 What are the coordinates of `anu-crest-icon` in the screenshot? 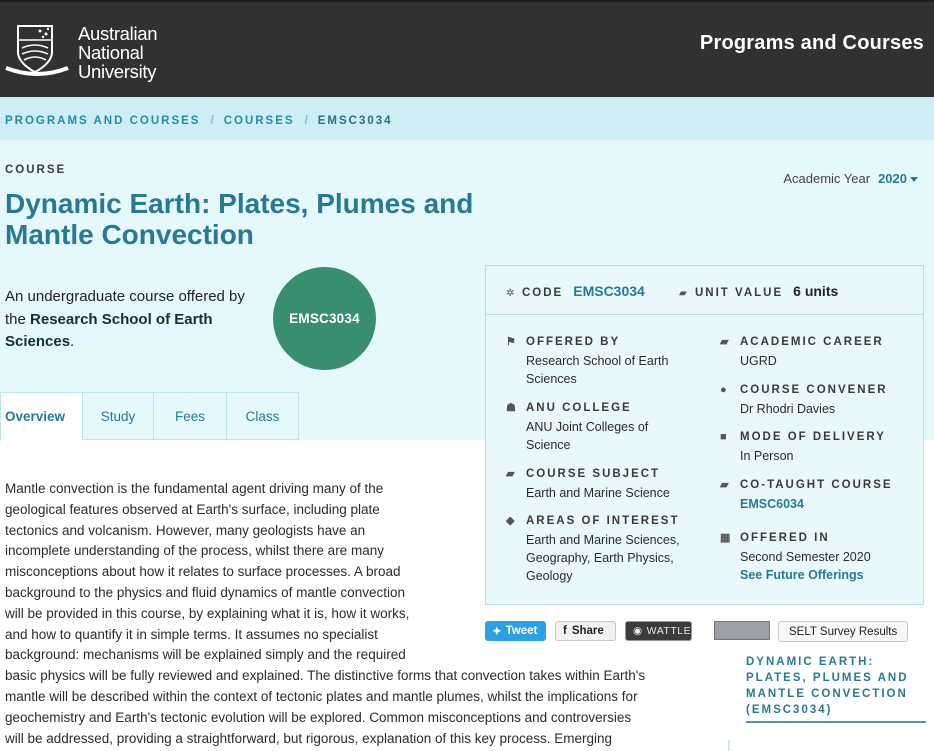 It's located at (37, 50).